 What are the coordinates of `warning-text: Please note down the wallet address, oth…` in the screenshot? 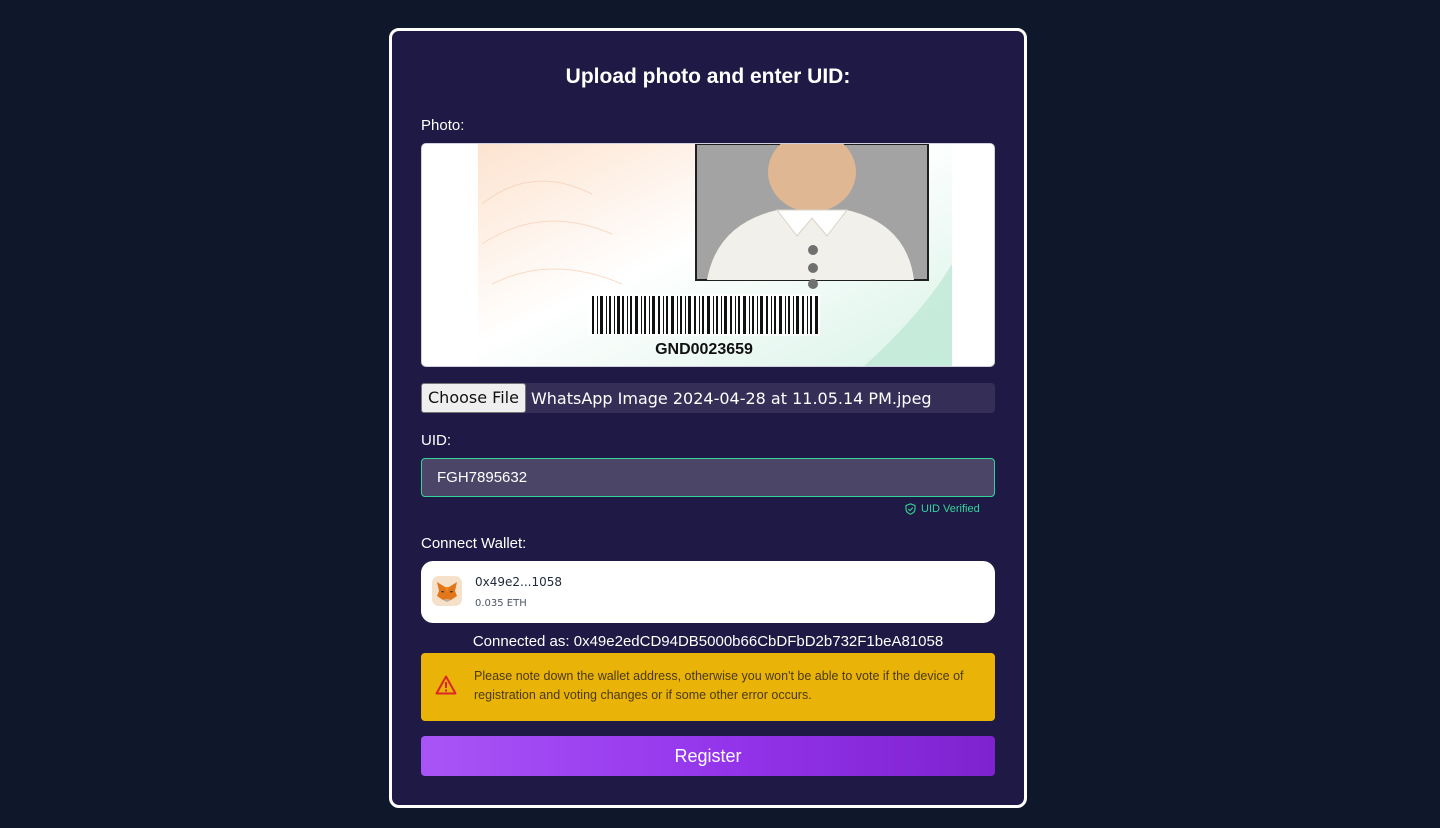 It's located at (719, 685).